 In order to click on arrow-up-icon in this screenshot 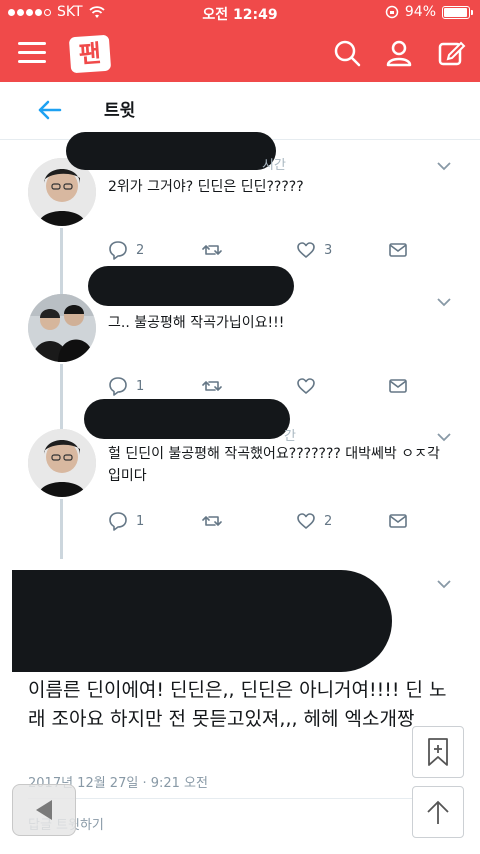, I will do `click(438, 812)`.